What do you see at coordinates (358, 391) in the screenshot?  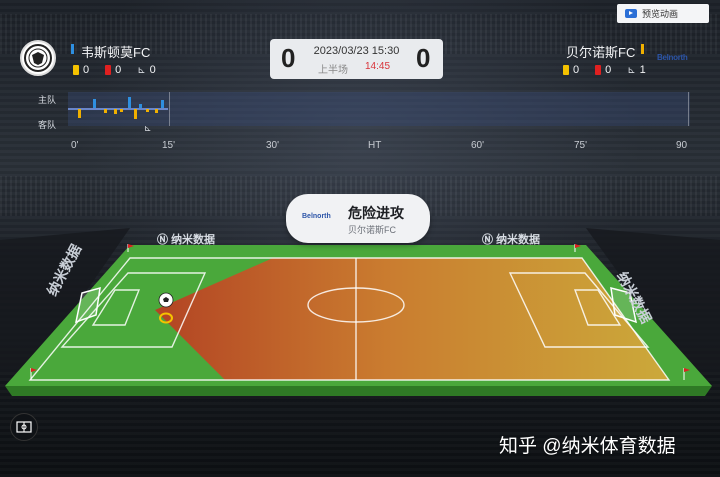 I see `pitch-edge` at bounding box center [358, 391].